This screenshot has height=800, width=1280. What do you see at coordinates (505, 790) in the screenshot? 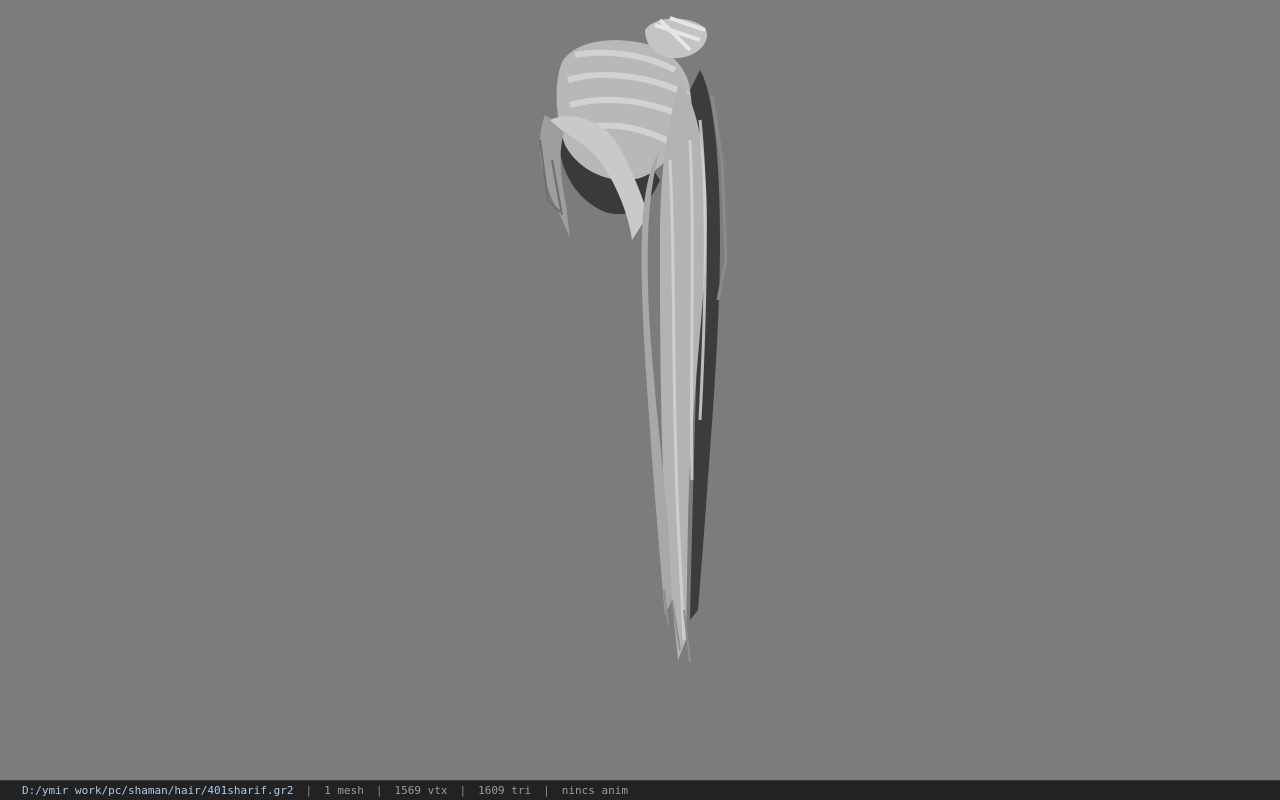
I see `triangle-count: 1609 tri` at bounding box center [505, 790].